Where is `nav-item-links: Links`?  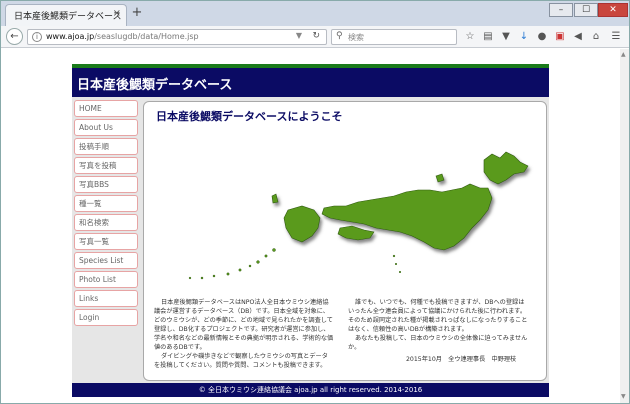 nav-item-links: Links is located at coordinates (106, 298).